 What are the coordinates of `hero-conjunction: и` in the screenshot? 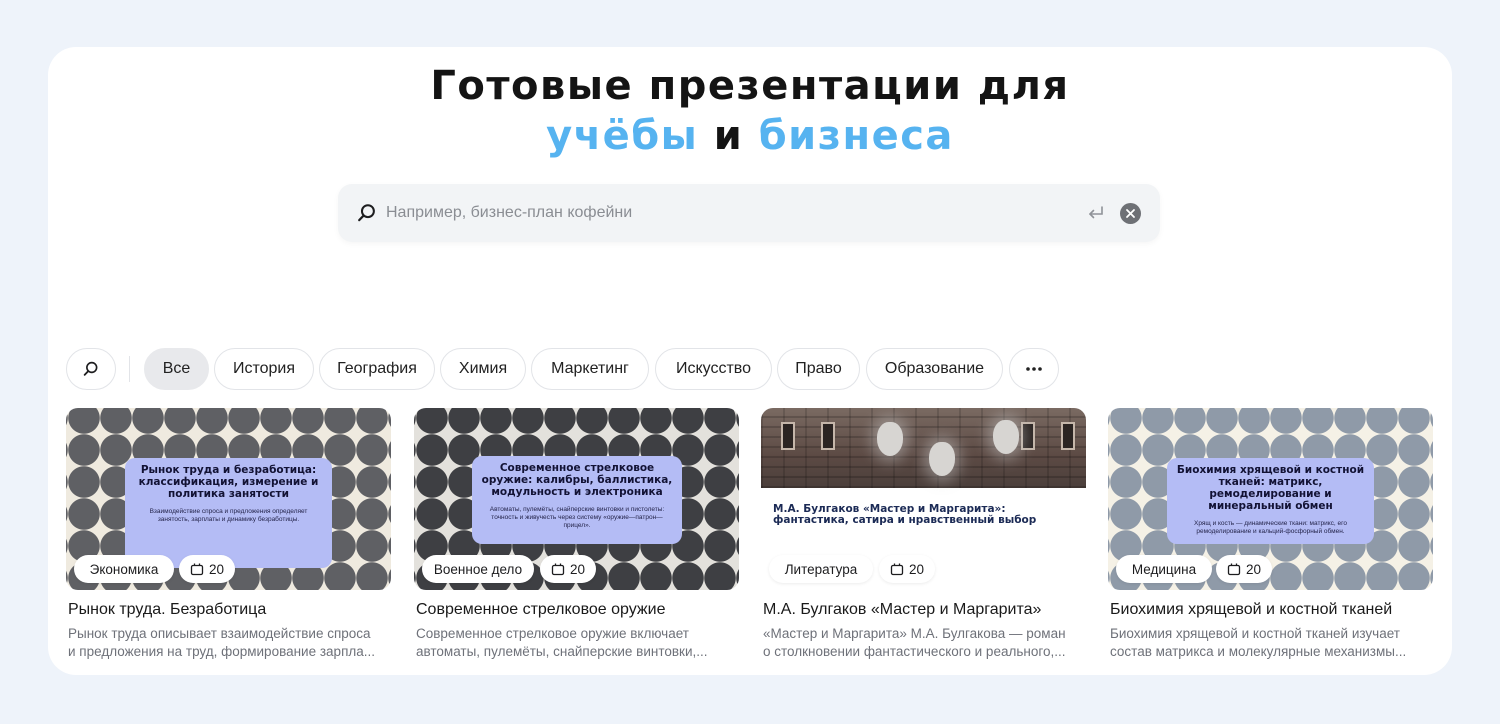 It's located at (728, 136).